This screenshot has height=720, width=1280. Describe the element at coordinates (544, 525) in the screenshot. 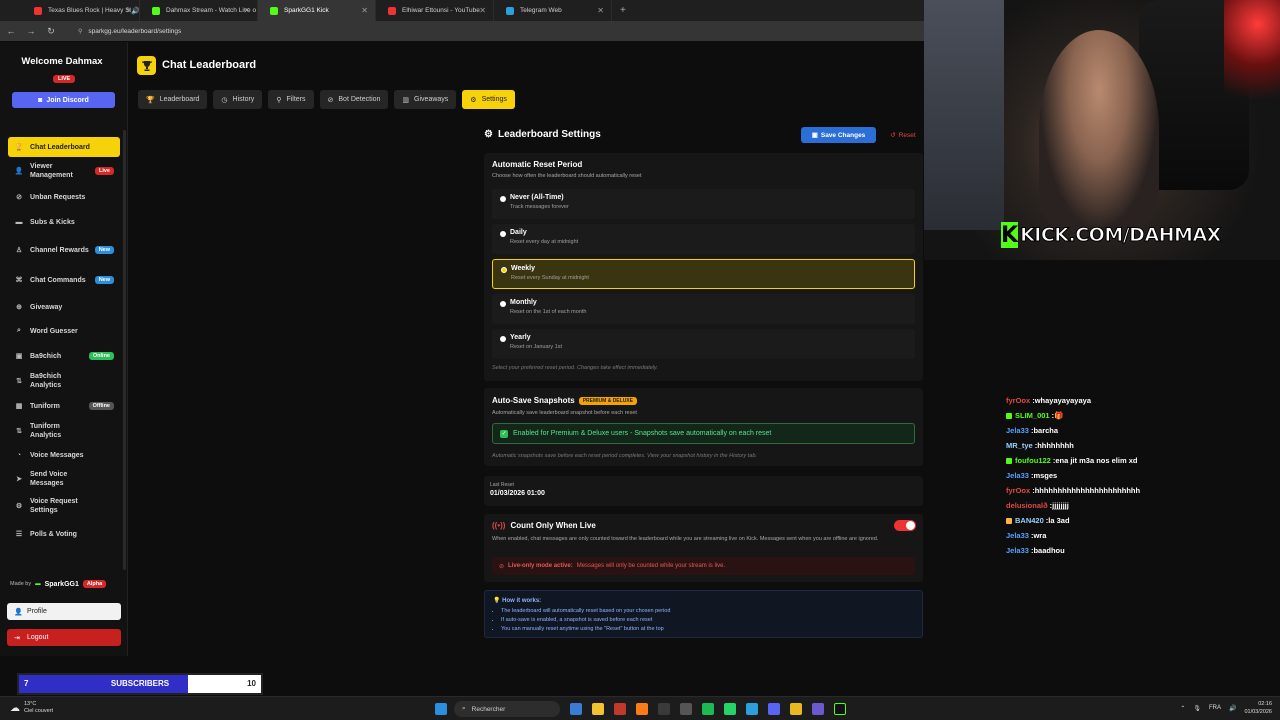

I see `count-live-title: ((•)) Count Only When Live` at that location.